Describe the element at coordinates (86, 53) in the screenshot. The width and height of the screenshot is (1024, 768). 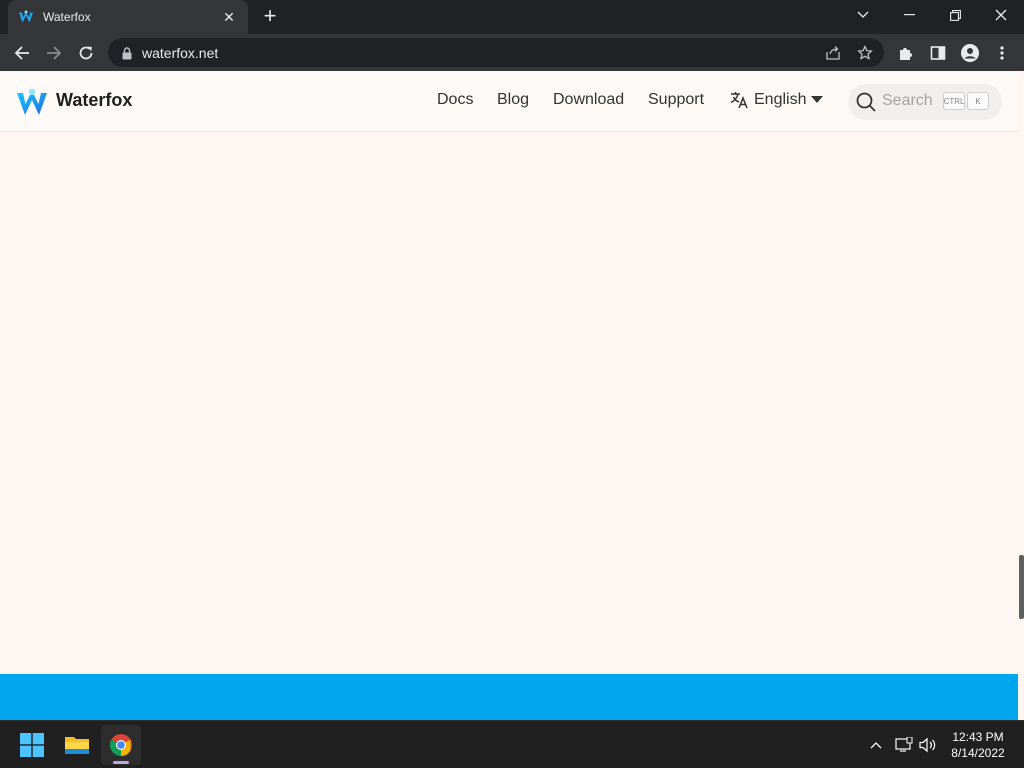
I see `reload-icon` at that location.